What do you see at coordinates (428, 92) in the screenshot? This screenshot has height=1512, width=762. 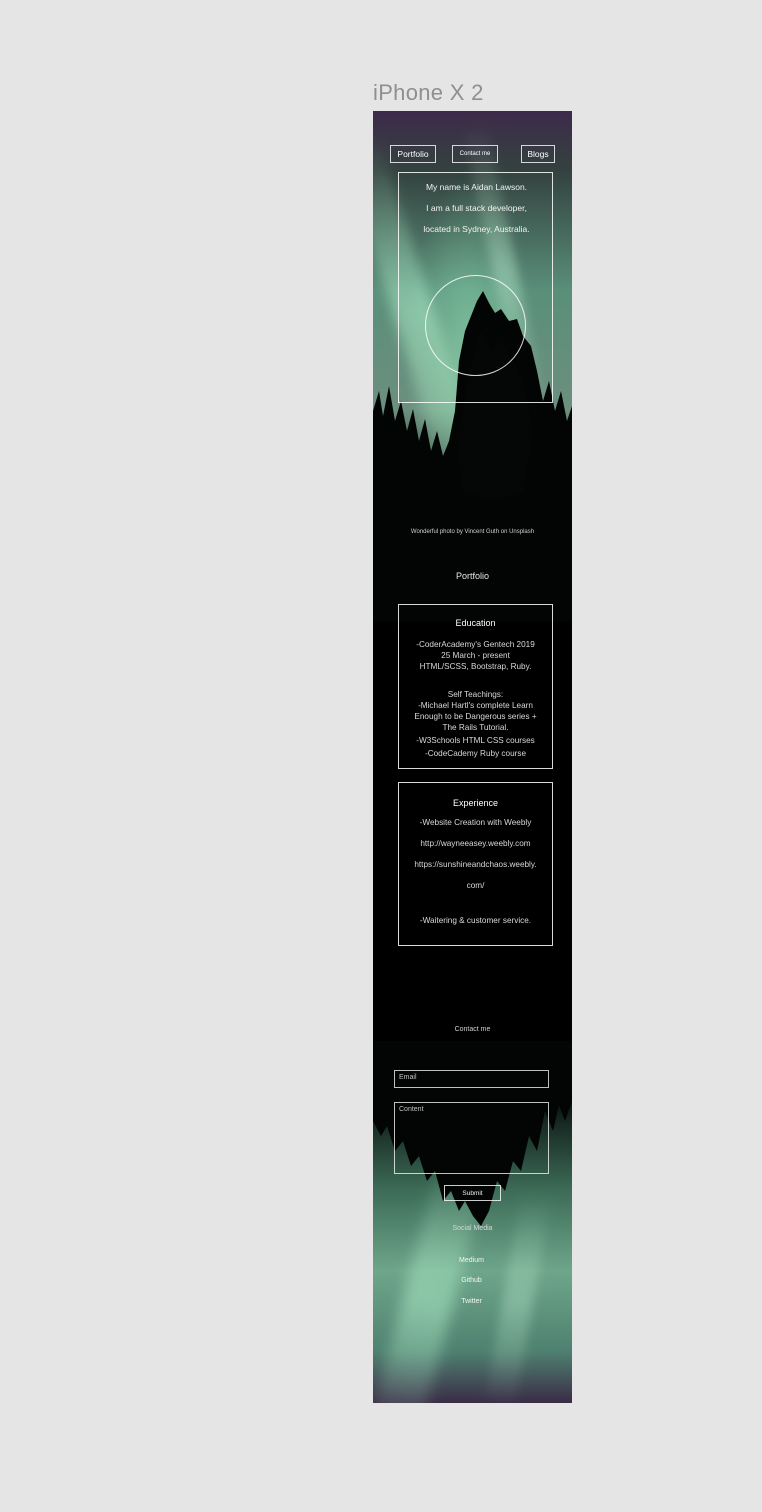 I see `artboard-title: iPhone X 2` at bounding box center [428, 92].